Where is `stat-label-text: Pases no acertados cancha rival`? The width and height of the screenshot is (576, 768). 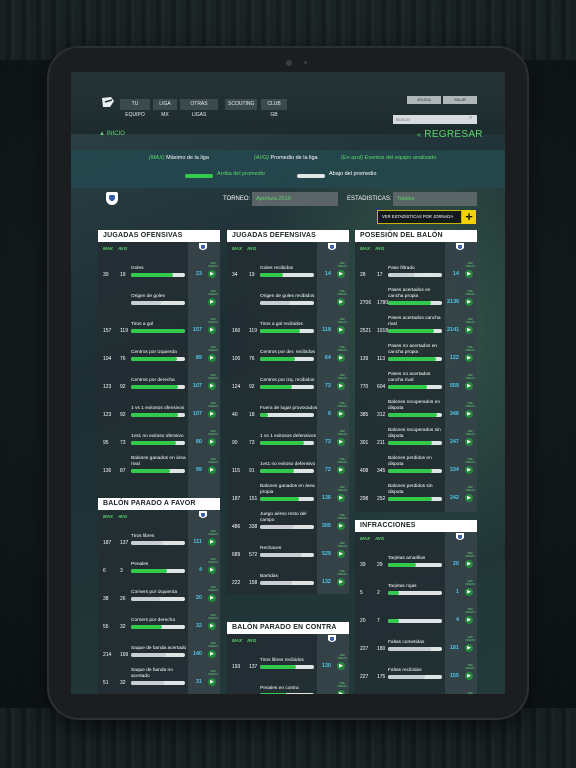
stat-label-text: Pases no acertados cancha rival is located at coordinates (409, 377).